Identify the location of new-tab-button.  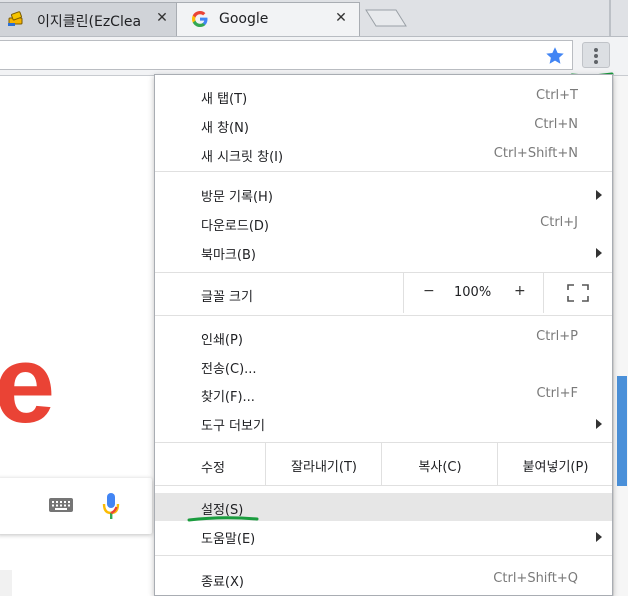
(386, 18).